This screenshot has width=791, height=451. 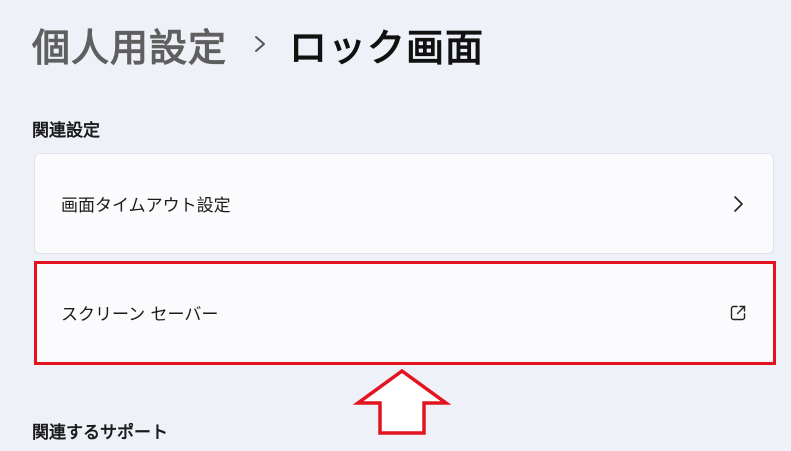 What do you see at coordinates (66, 131) in the screenshot?
I see `section-title-related-settings: 関連設定` at bounding box center [66, 131].